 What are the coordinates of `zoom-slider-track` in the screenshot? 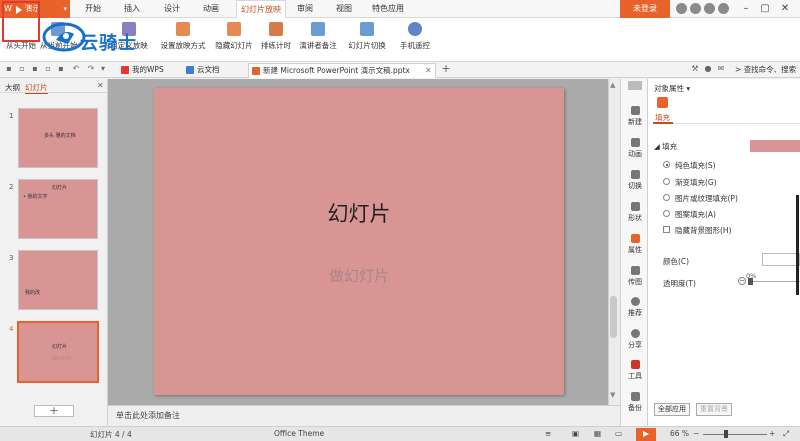 It's located at (735, 434).